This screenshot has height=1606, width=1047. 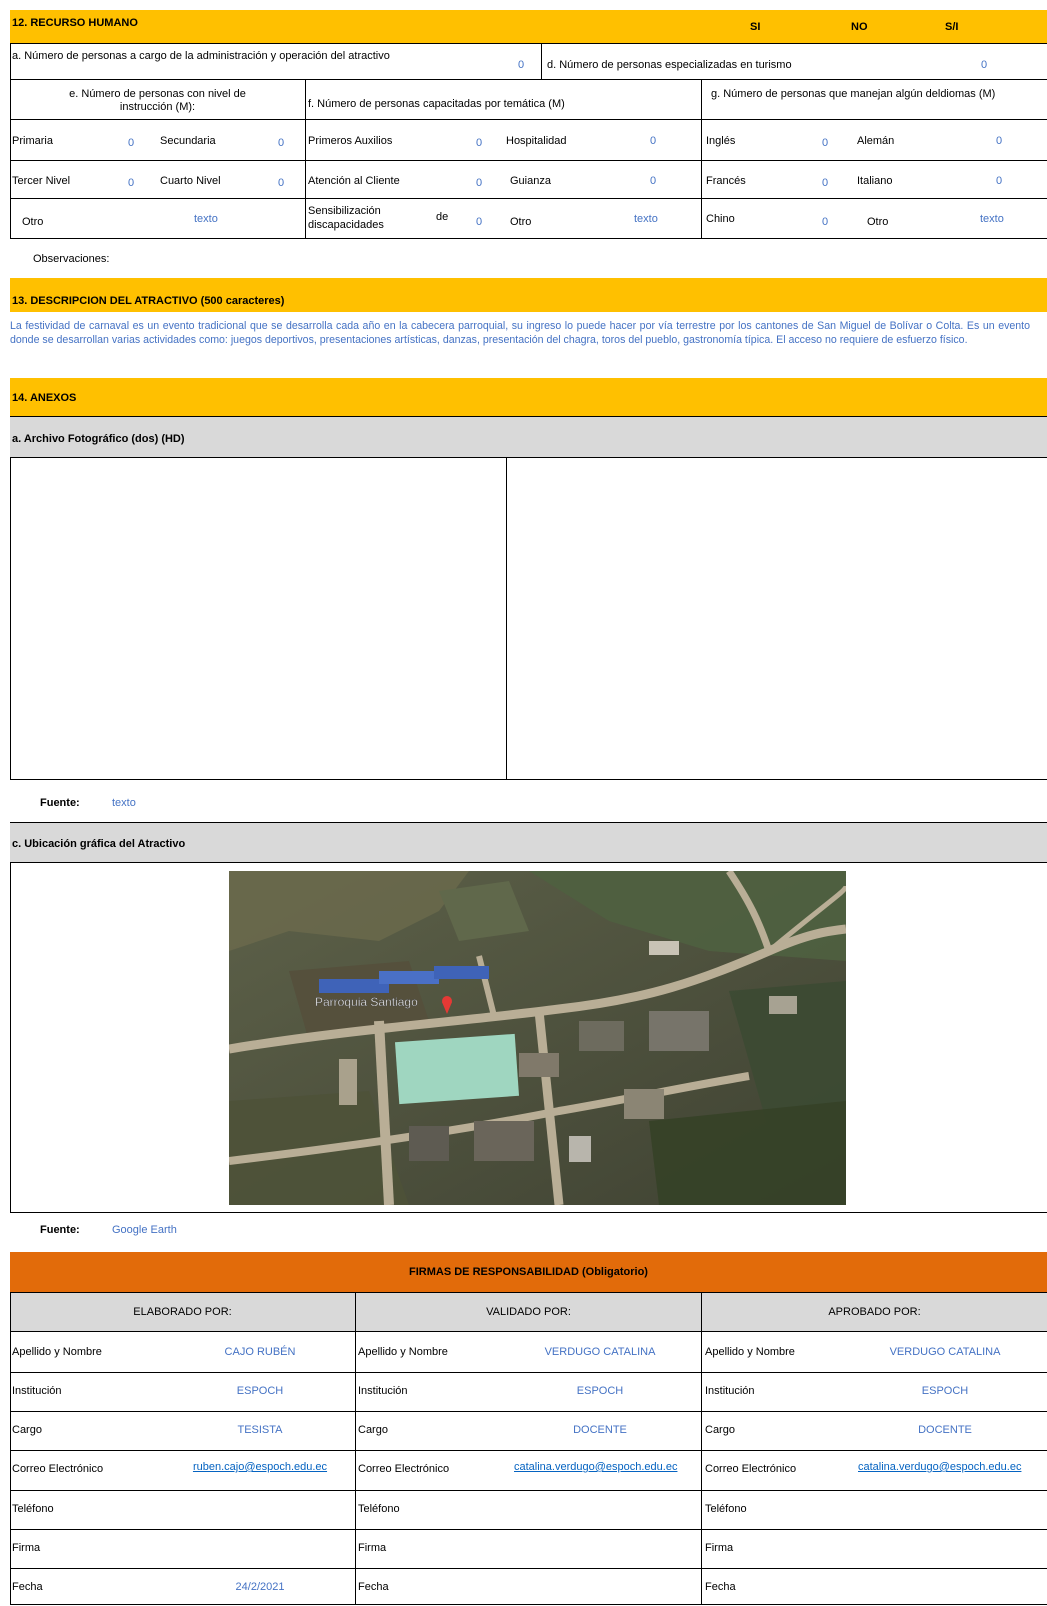 What do you see at coordinates (600, 1352) in the screenshot?
I see `validado-apellido-value: VERDUGO CATALINA` at bounding box center [600, 1352].